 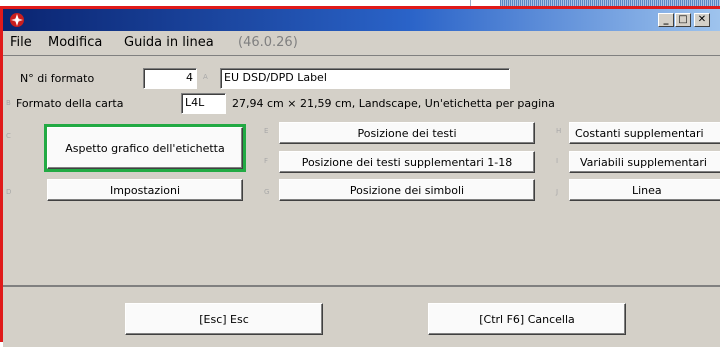 I want to click on linea-button: Linea, so click(x=644, y=190).